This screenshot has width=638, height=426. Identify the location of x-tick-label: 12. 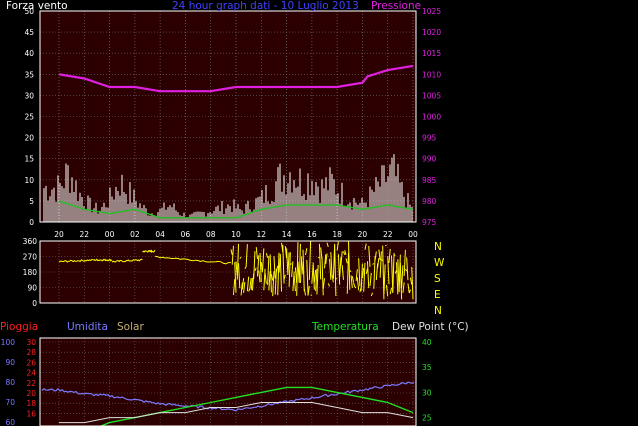
(262, 234).